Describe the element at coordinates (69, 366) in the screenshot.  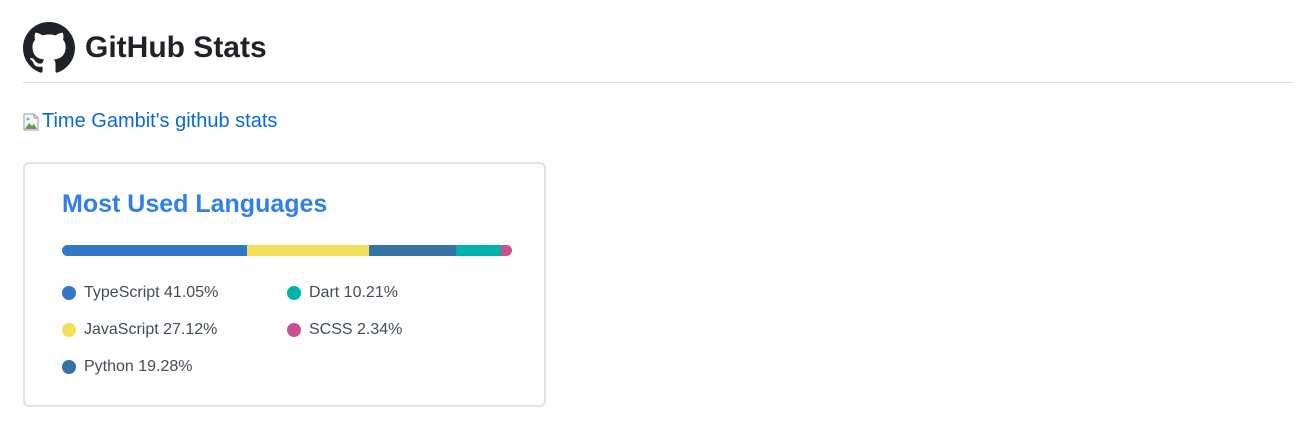
I see `python-color-dot-icon` at that location.